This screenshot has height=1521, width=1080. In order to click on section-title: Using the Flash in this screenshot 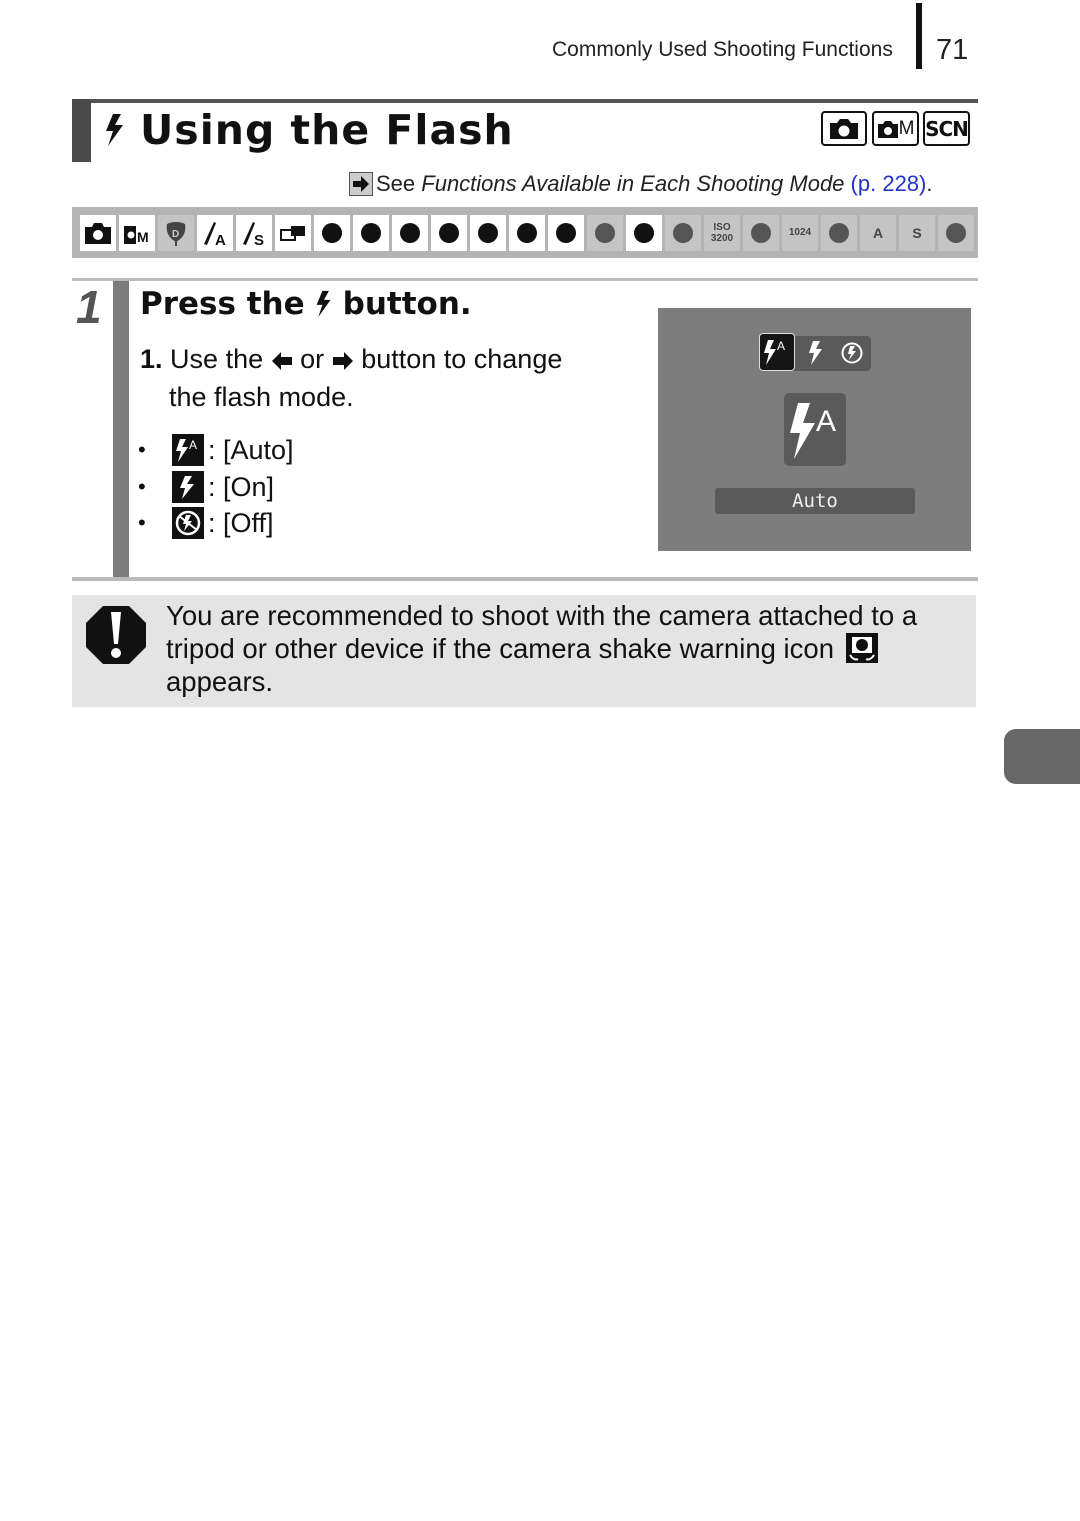, I will do `click(309, 130)`.